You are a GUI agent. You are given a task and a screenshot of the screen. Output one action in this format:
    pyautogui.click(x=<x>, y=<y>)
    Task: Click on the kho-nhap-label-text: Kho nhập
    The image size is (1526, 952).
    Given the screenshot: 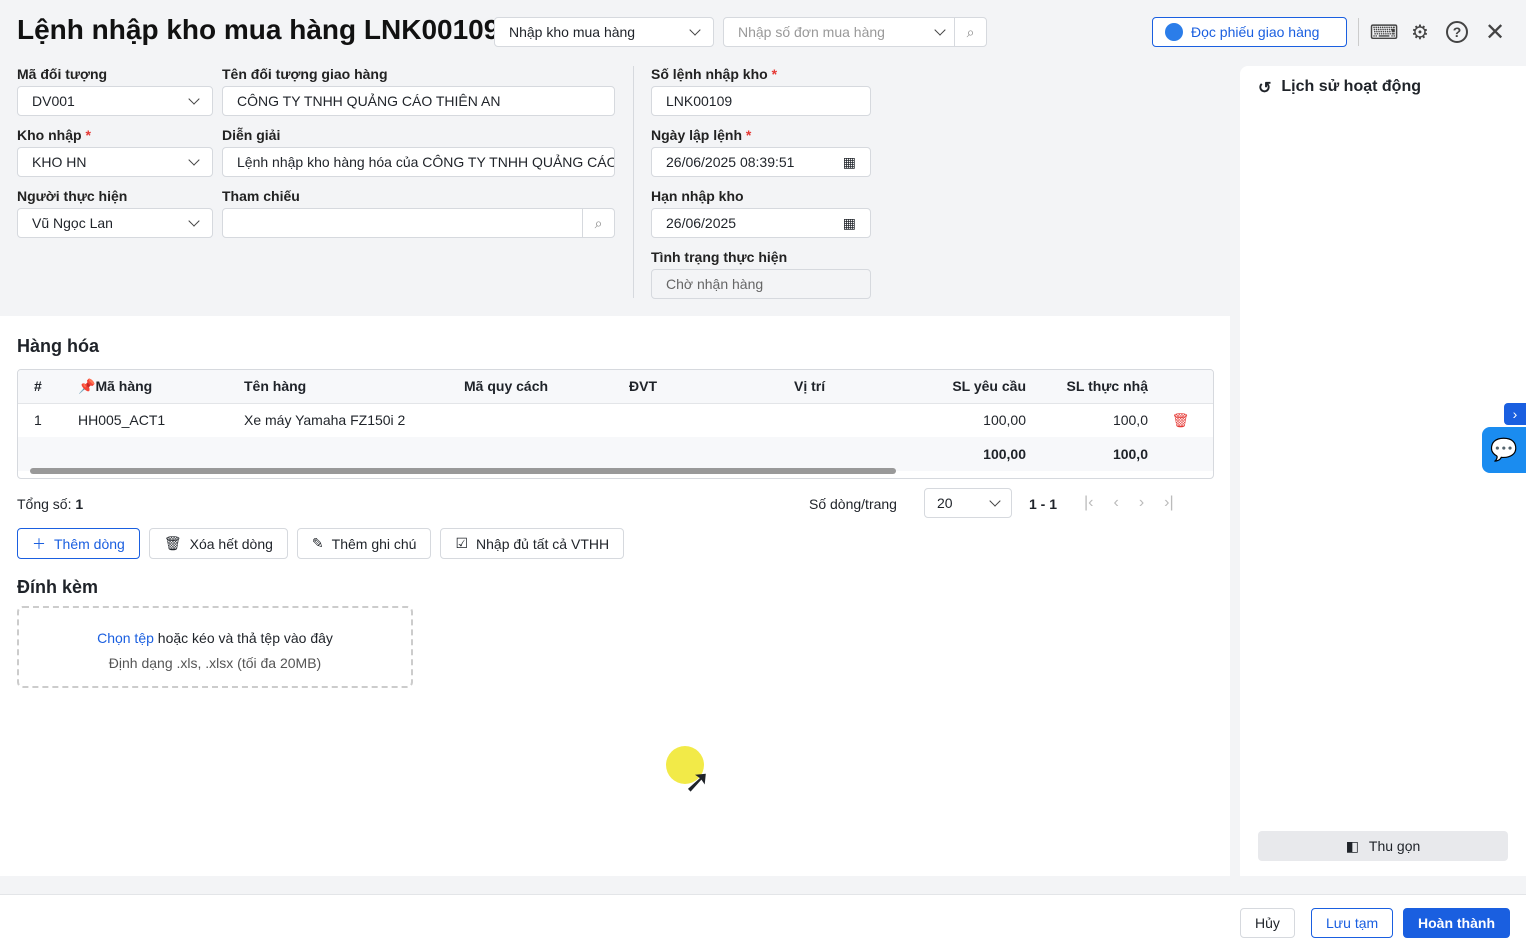 What is the action you would take?
    pyautogui.click(x=49, y=135)
    